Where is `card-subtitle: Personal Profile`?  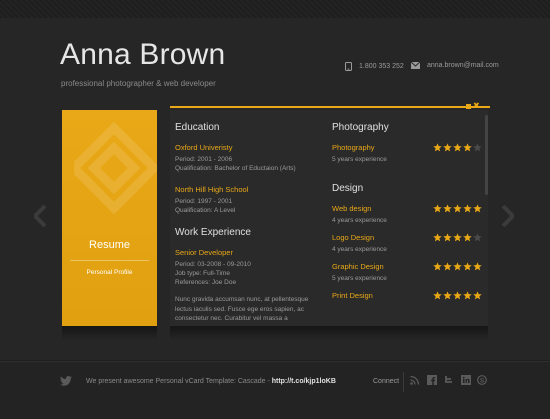 card-subtitle: Personal Profile is located at coordinates (109, 272).